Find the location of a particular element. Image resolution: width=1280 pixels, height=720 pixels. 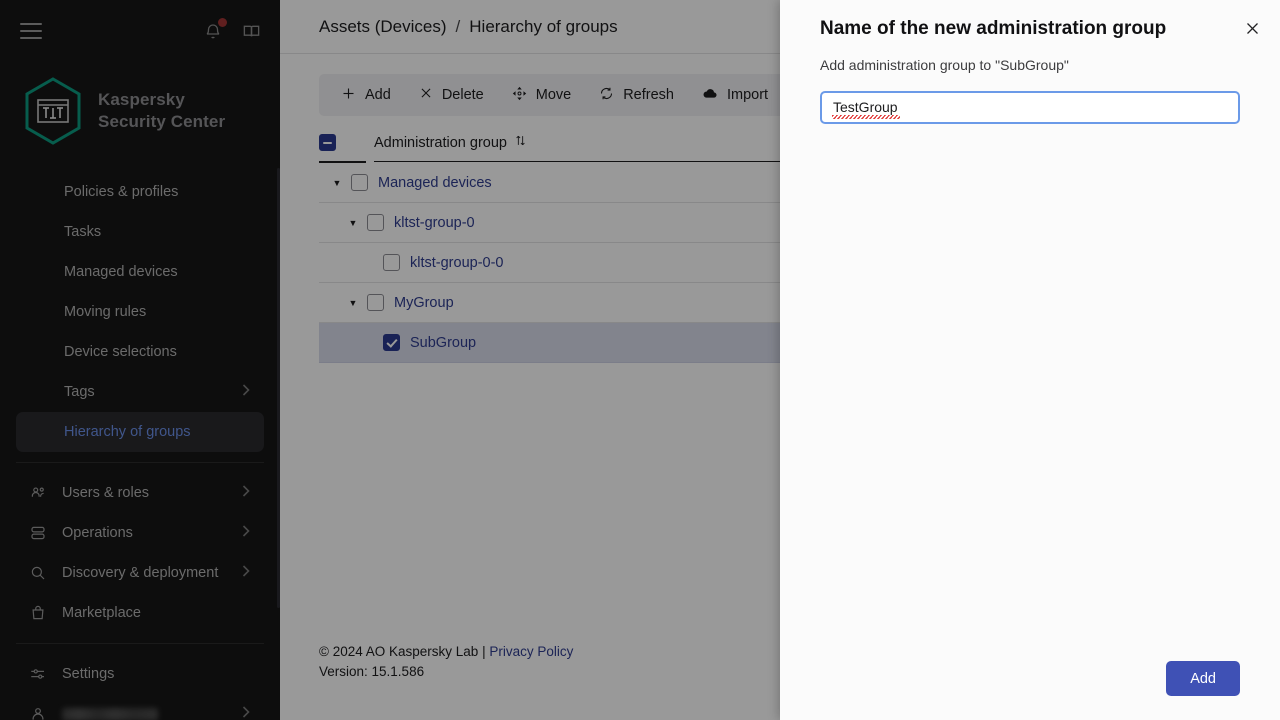

modal-subtitle: Add administration group to "SubGroup" is located at coordinates (944, 64).